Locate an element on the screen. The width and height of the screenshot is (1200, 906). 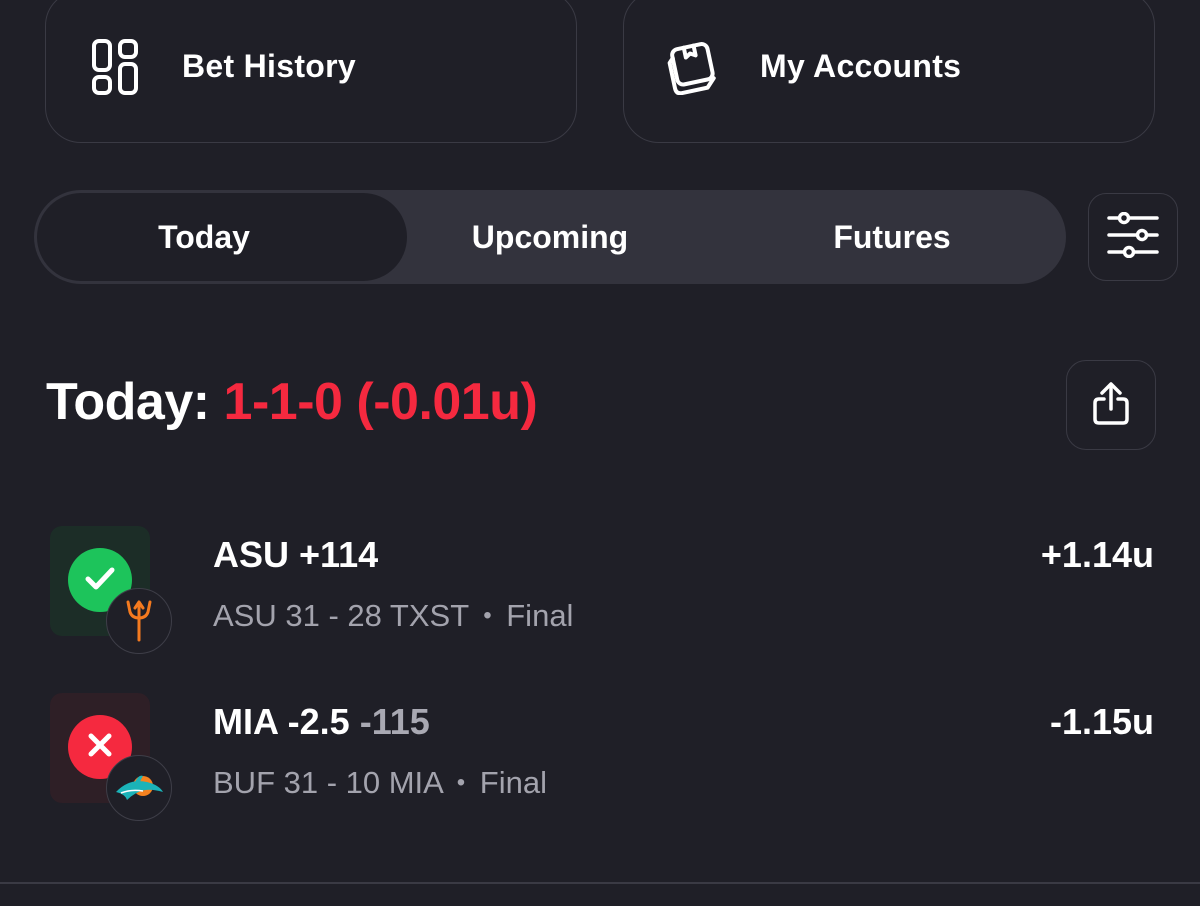
my-accounts-card: My Accounts is located at coordinates (889, 71).